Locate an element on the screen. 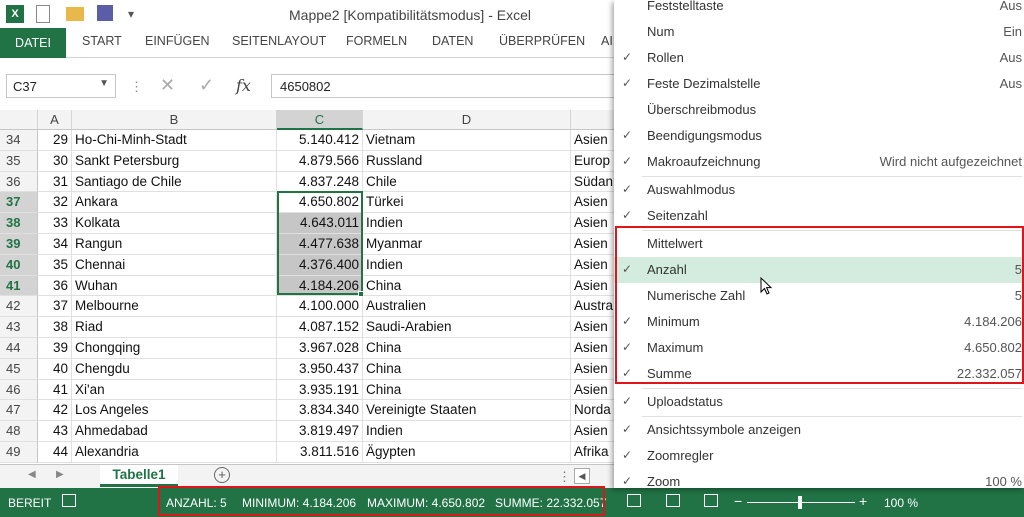 The image size is (1024, 517). cell-c: 3.819.497 is located at coordinates (320, 431).